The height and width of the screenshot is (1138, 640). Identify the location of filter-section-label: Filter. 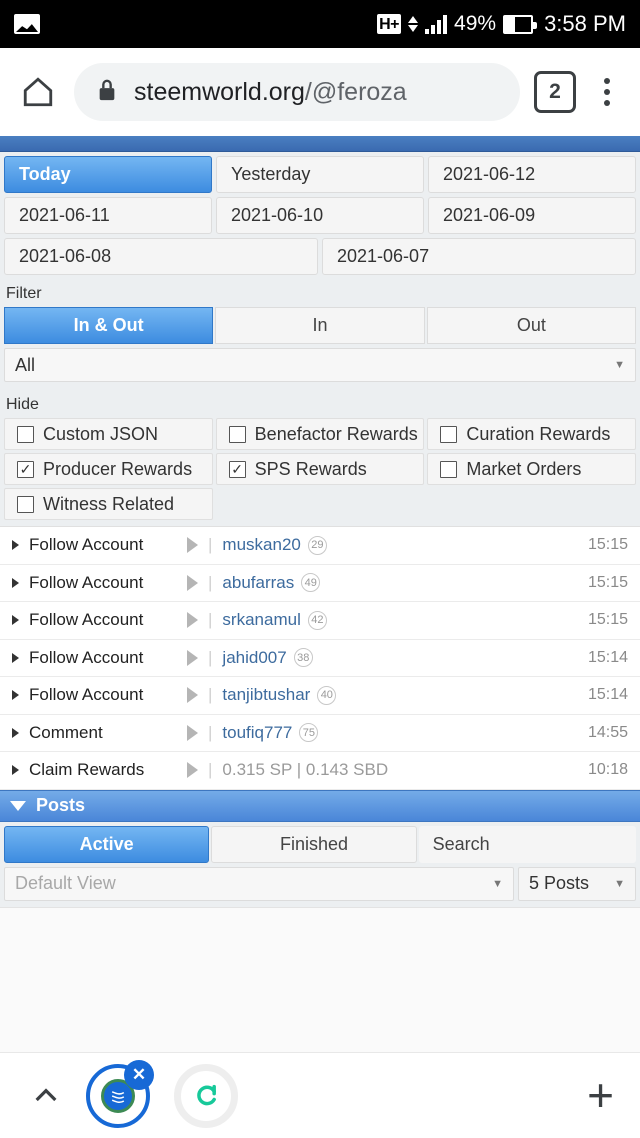
(24, 293).